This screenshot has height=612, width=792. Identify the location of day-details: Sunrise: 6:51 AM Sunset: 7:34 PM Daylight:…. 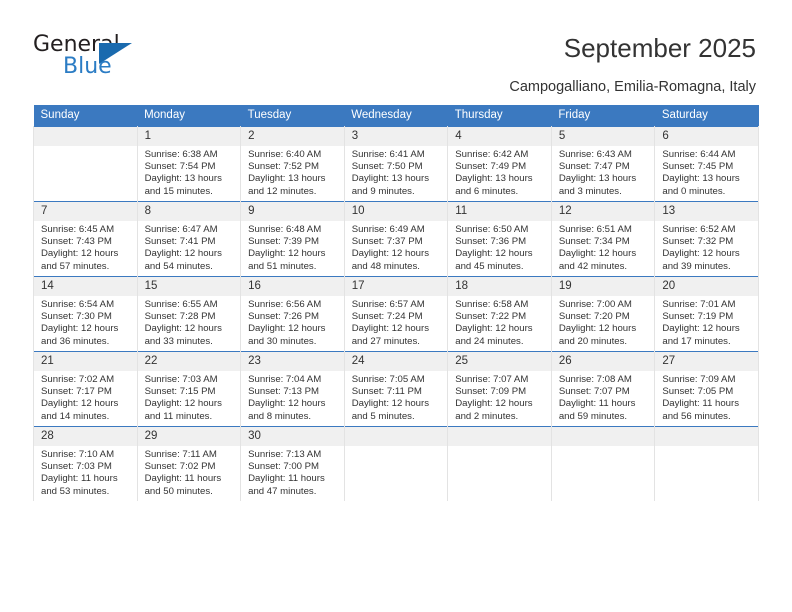
(603, 247).